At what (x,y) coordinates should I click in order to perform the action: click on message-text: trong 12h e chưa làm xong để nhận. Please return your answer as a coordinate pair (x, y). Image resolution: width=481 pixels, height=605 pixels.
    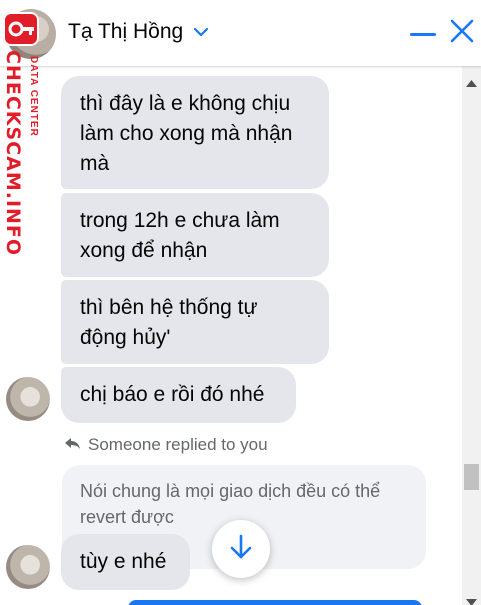
    Looking at the image, I should click on (180, 235).